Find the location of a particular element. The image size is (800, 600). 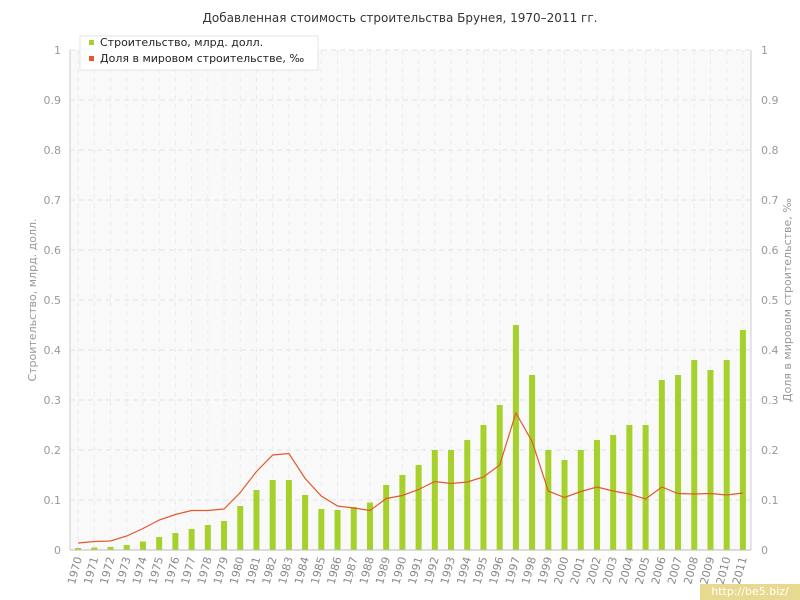

y-tick-label-right: 0 is located at coordinates (764, 550).